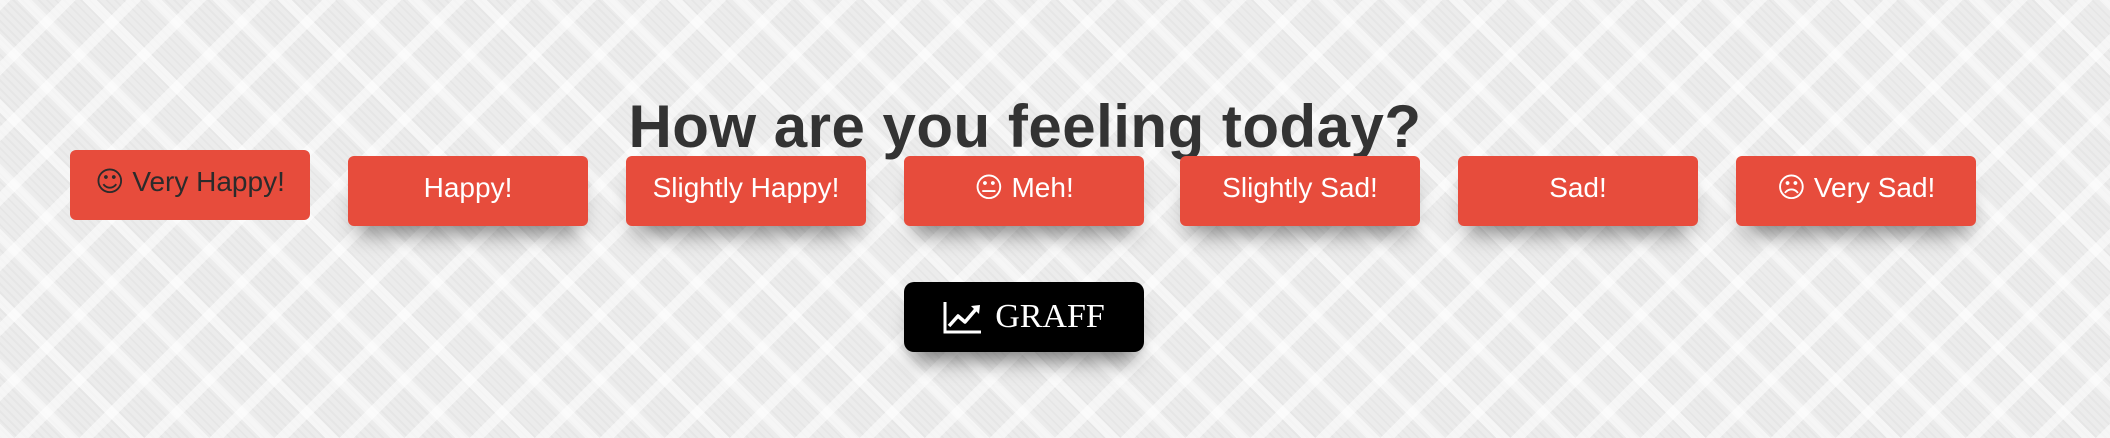  I want to click on very-happy-button: ☺ Very Happy!, so click(190, 185).